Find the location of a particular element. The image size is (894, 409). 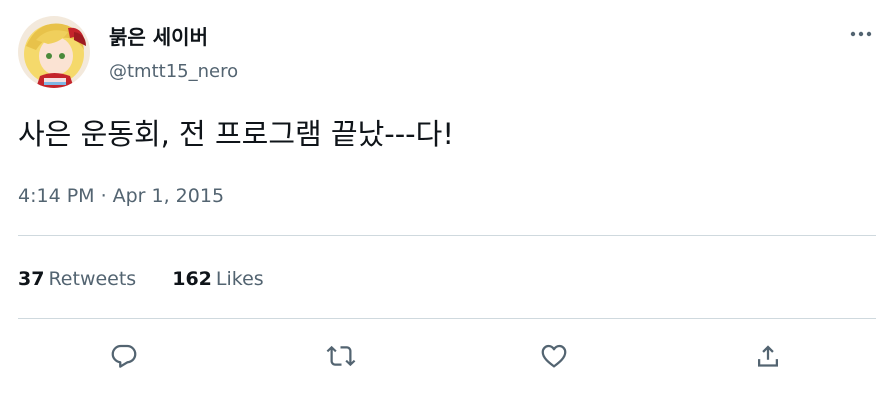

likes-count: 162 is located at coordinates (192, 279).